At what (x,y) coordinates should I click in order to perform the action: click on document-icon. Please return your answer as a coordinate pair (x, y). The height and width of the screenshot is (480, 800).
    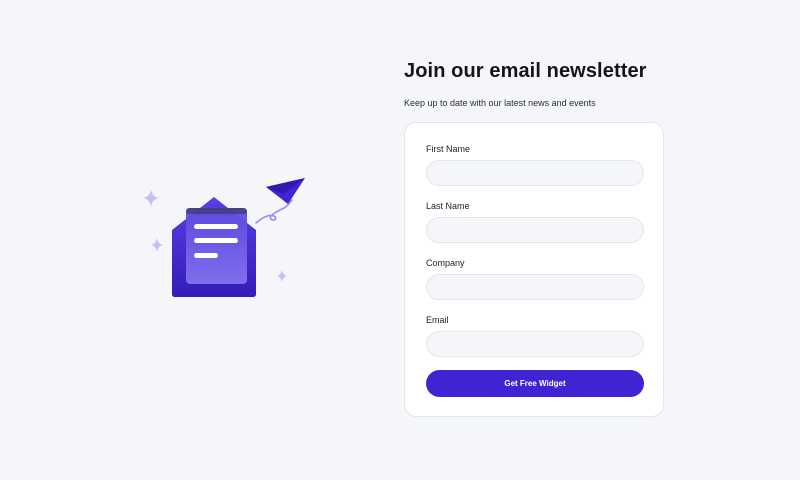
    Looking at the image, I should click on (216, 246).